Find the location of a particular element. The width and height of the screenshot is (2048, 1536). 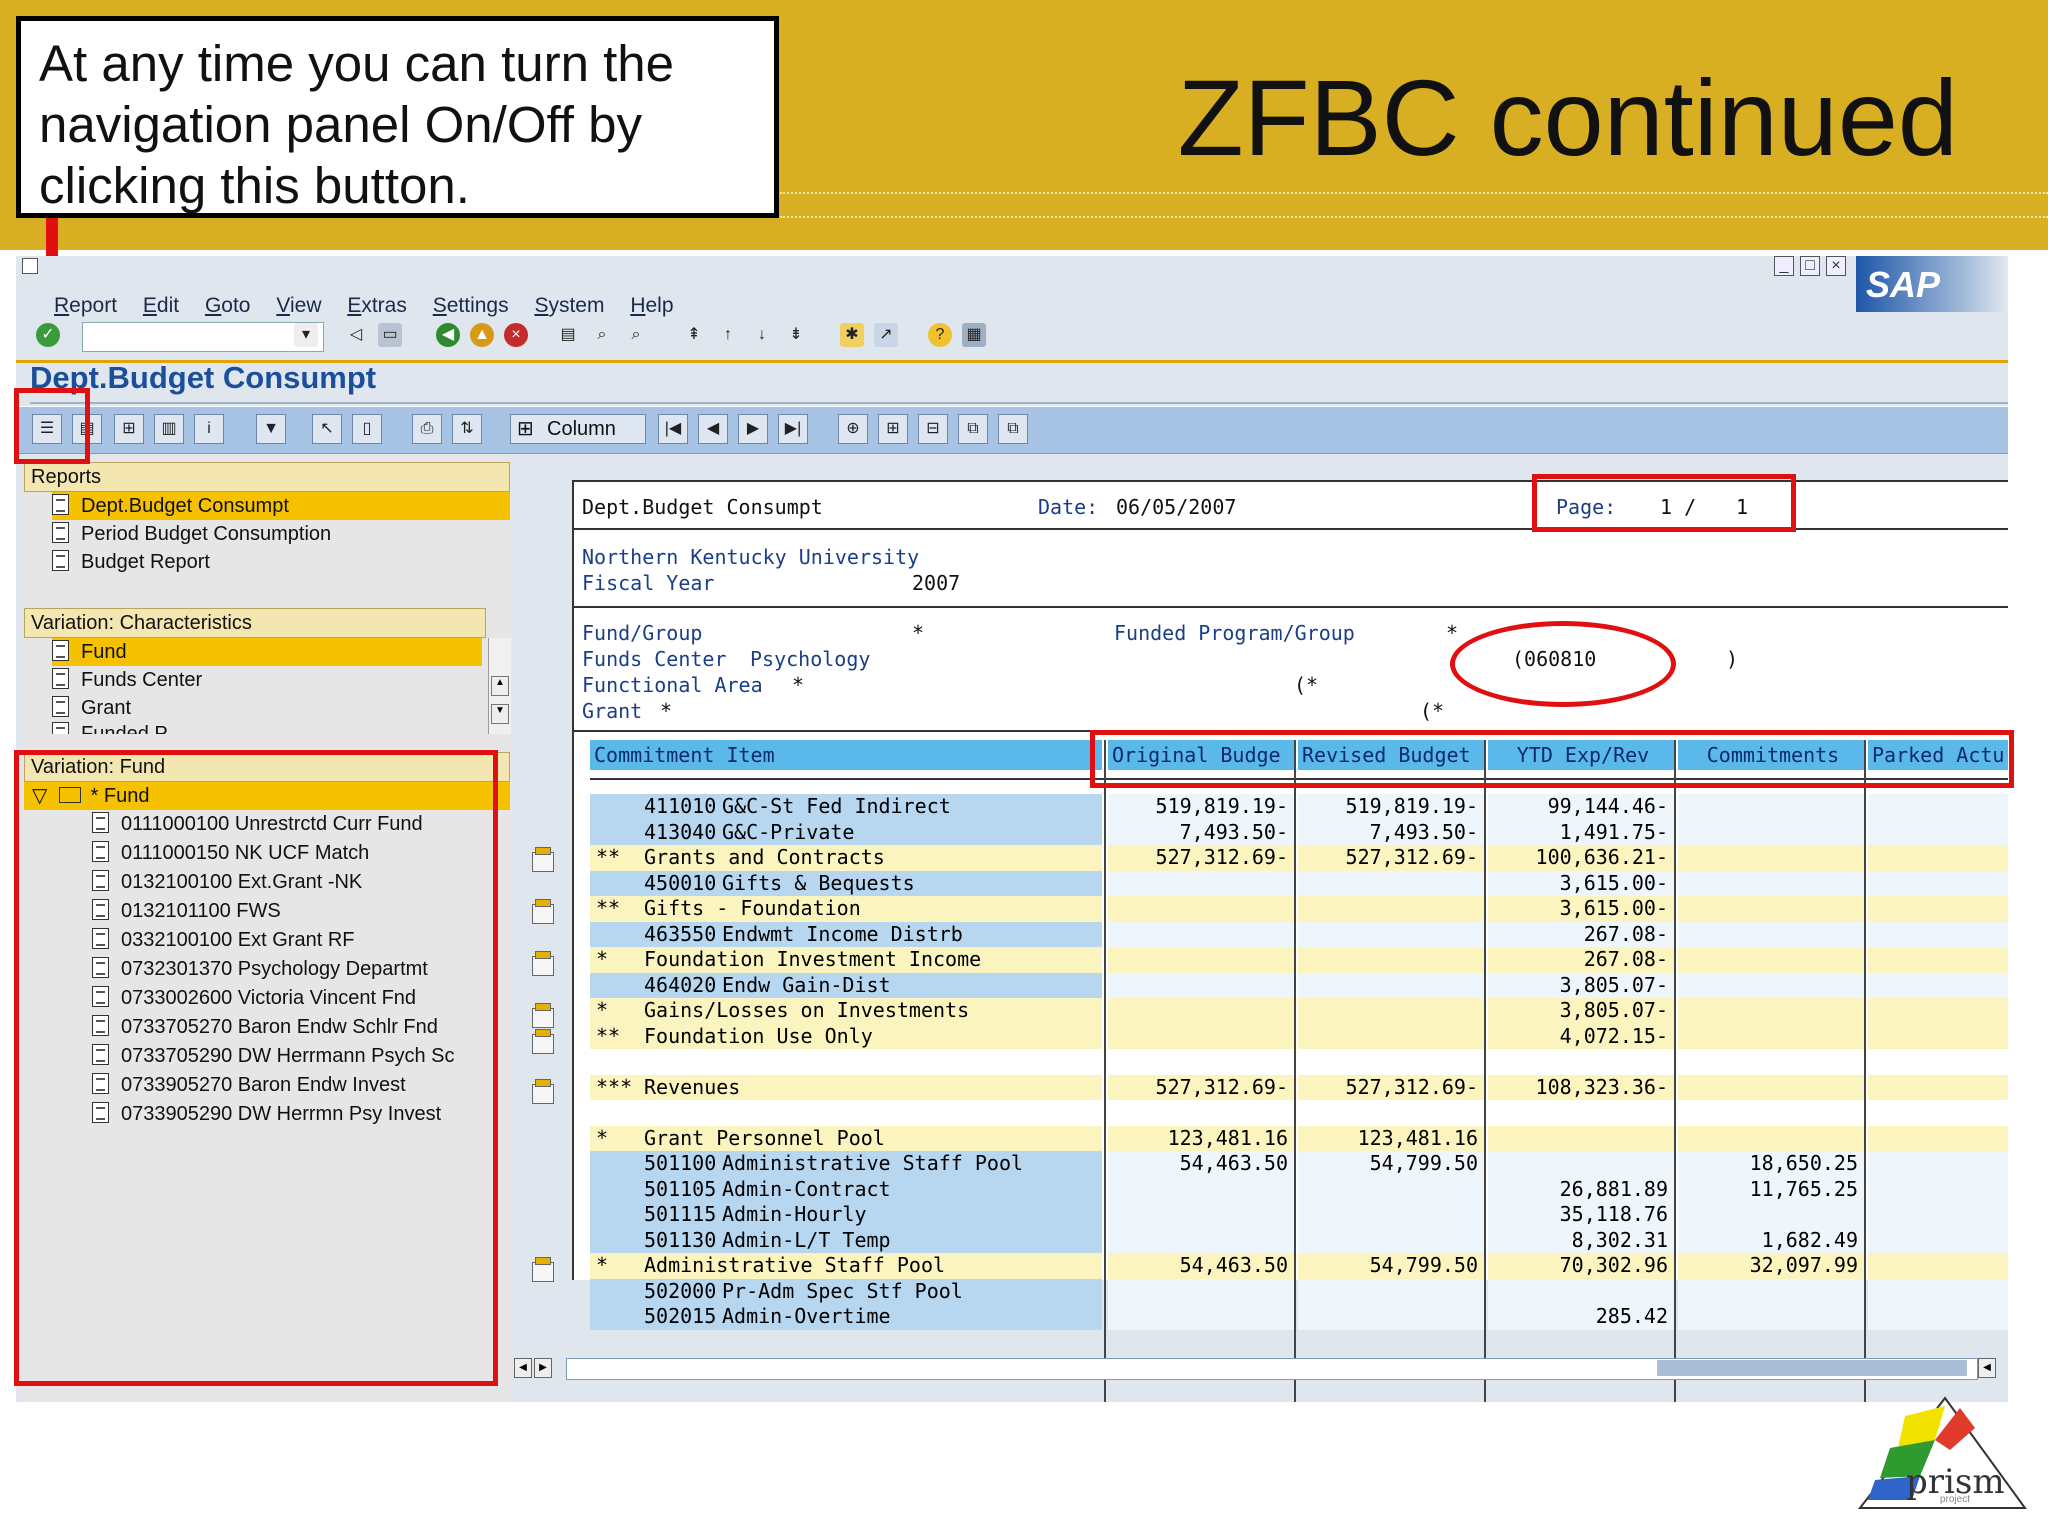

cell-commitment-item: 501115 Admin-Hourly is located at coordinates (846, 1215).